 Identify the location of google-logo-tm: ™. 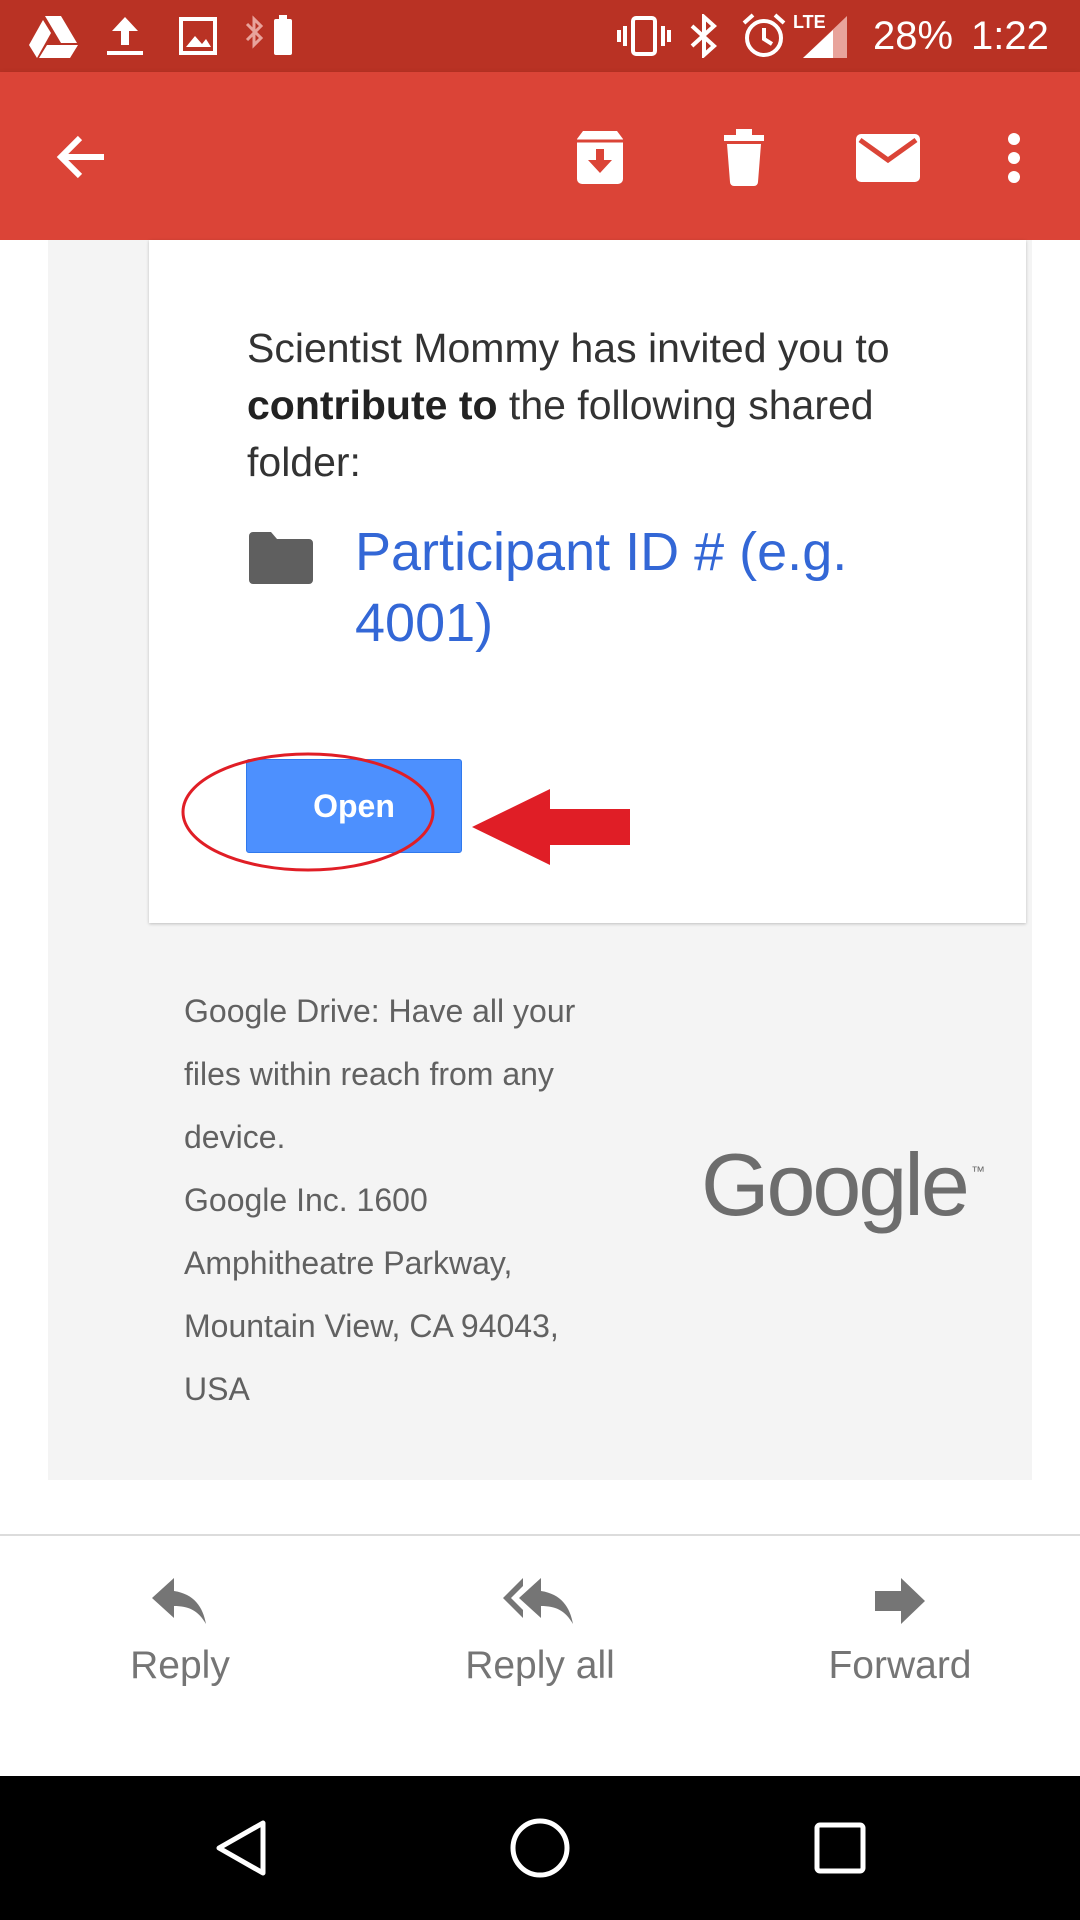
(978, 1171).